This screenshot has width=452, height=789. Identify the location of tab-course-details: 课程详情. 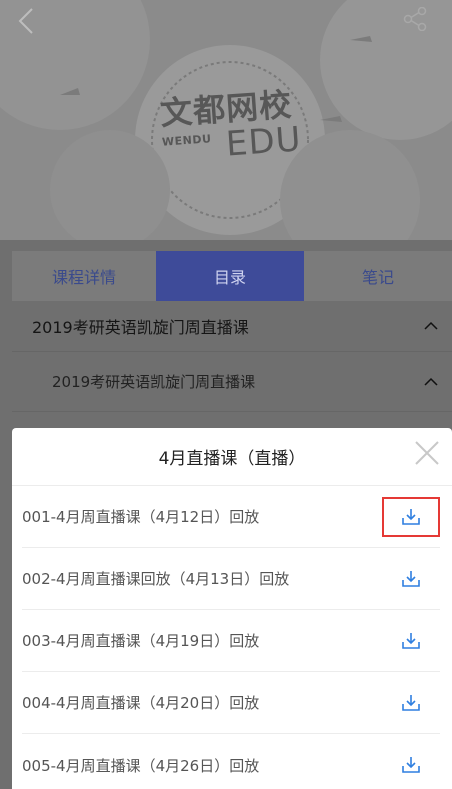
(84, 276).